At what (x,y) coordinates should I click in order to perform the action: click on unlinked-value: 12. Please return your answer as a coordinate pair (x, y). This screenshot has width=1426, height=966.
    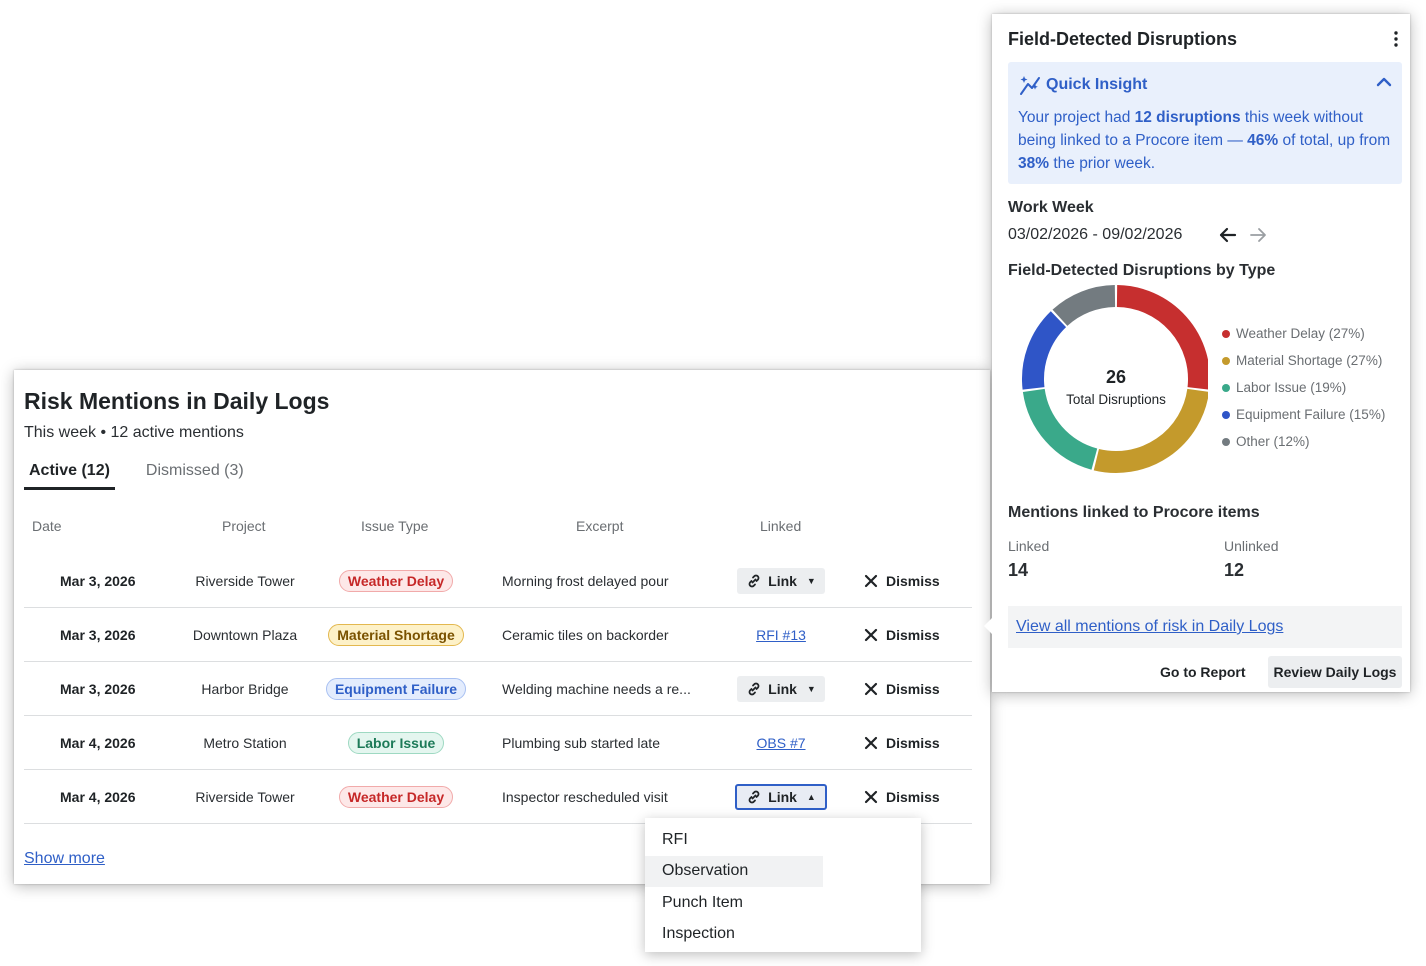
    Looking at the image, I should click on (1234, 570).